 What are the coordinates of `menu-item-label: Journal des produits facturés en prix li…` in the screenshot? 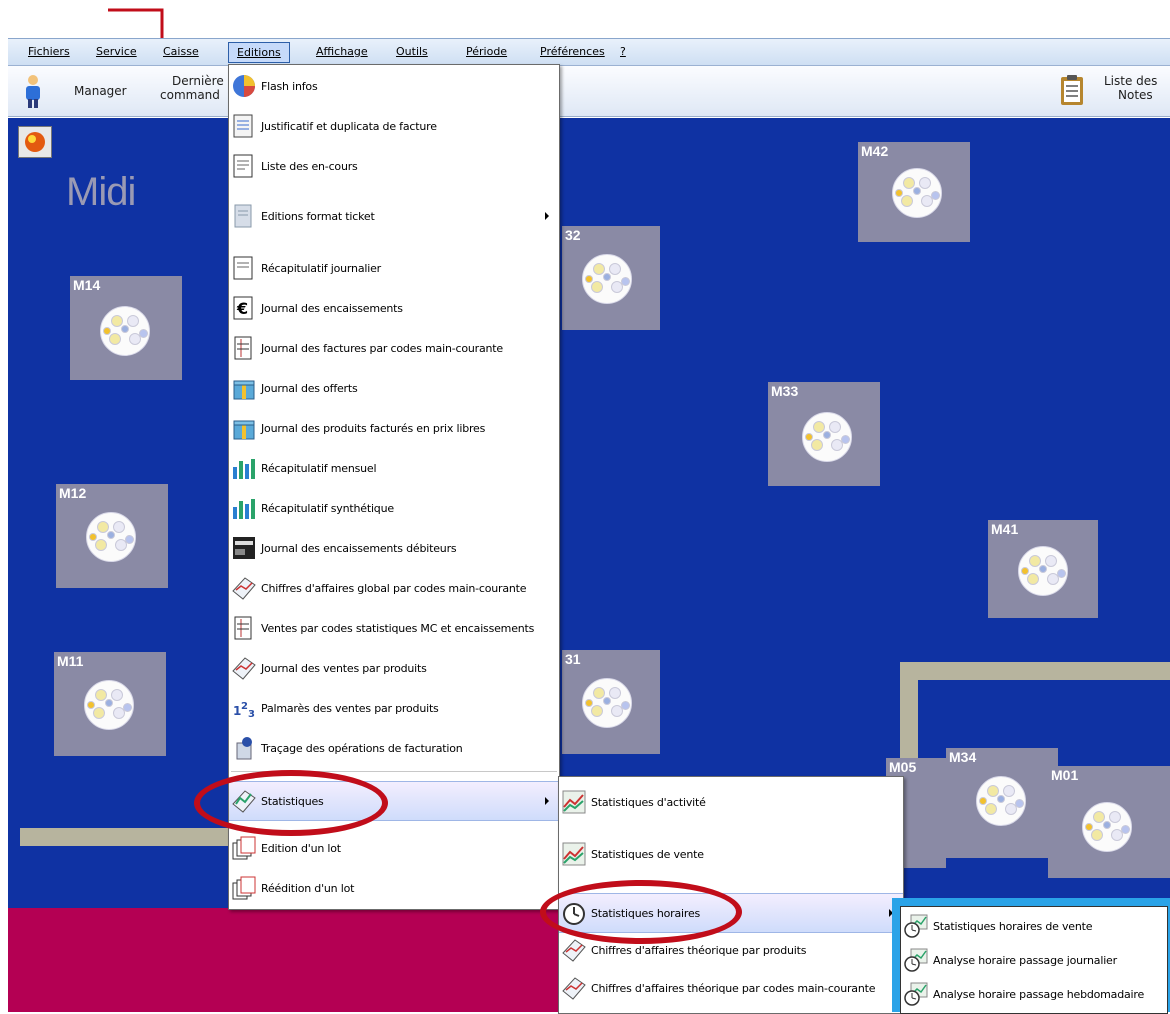 It's located at (373, 428).